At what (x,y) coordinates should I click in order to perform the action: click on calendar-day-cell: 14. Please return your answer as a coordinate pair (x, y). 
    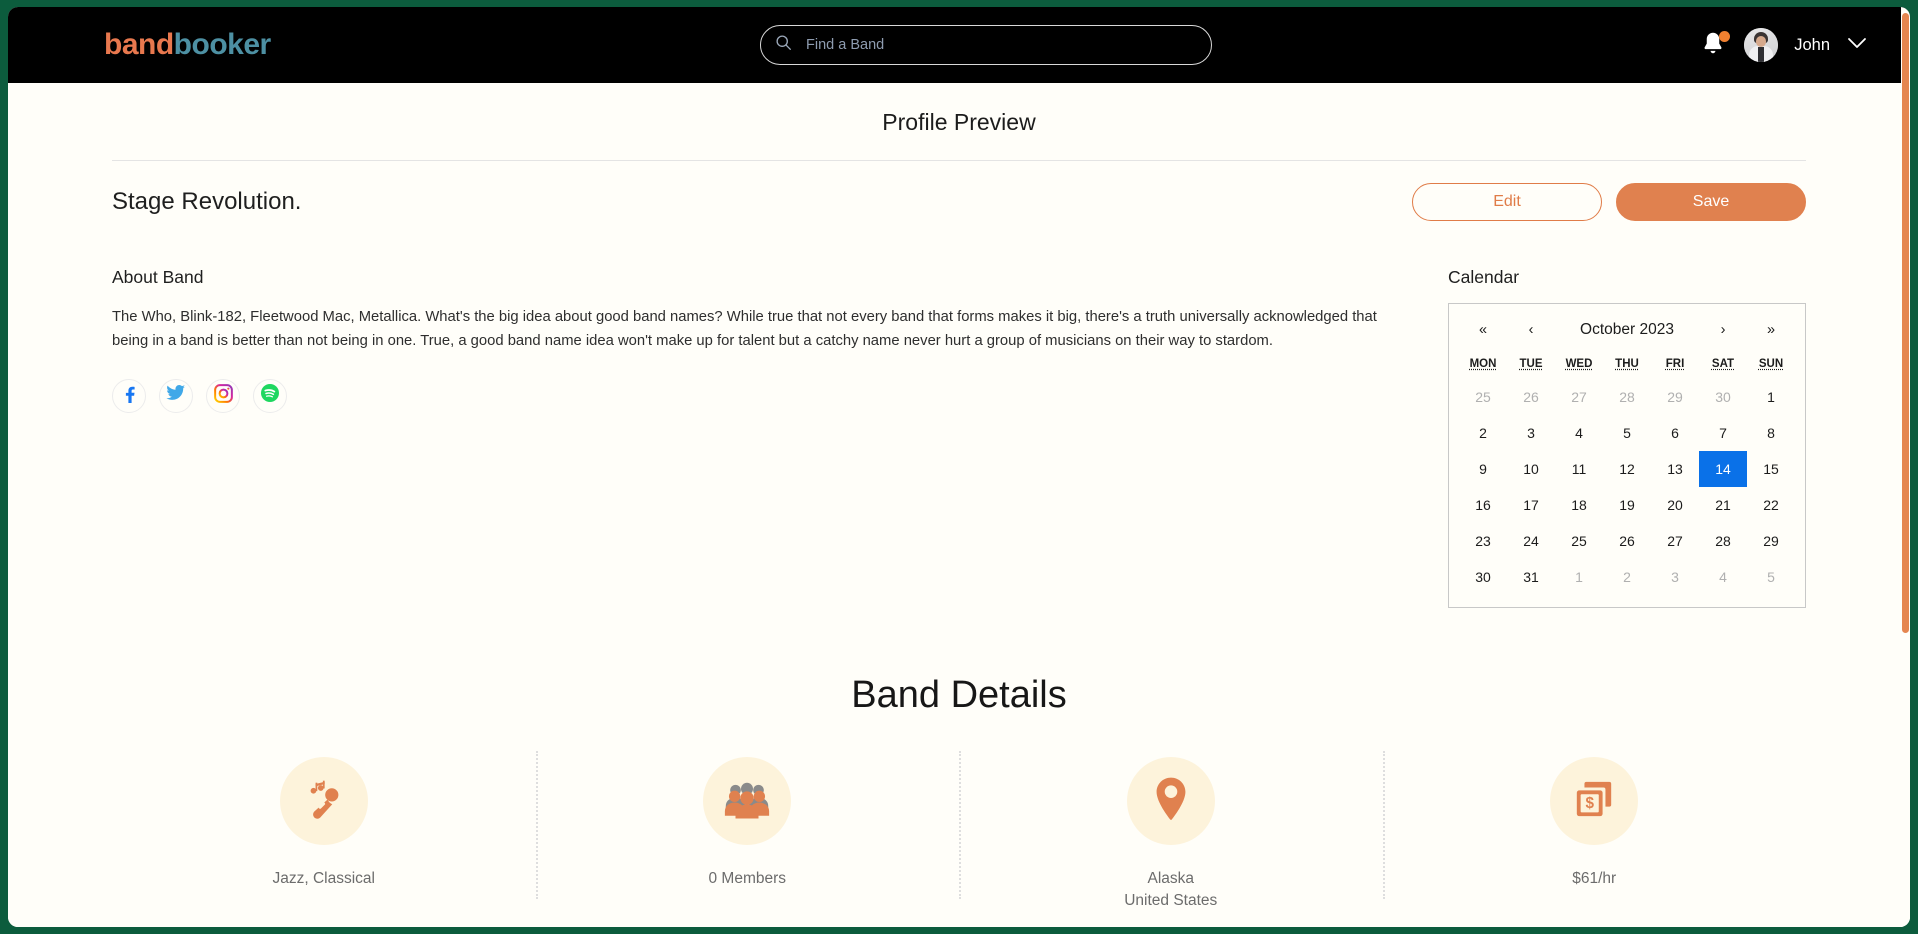
    Looking at the image, I should click on (1723, 469).